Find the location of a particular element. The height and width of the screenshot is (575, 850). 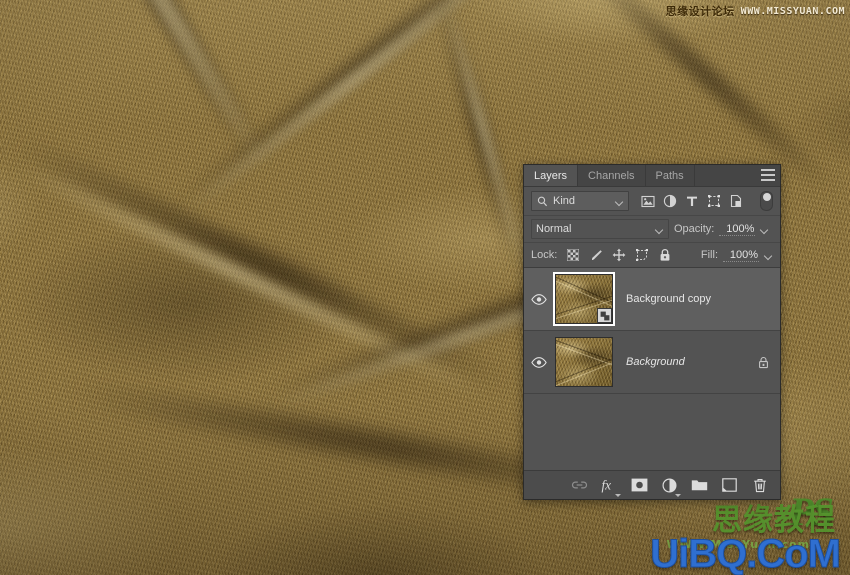

svg-text: fx is located at coordinates (606, 484).